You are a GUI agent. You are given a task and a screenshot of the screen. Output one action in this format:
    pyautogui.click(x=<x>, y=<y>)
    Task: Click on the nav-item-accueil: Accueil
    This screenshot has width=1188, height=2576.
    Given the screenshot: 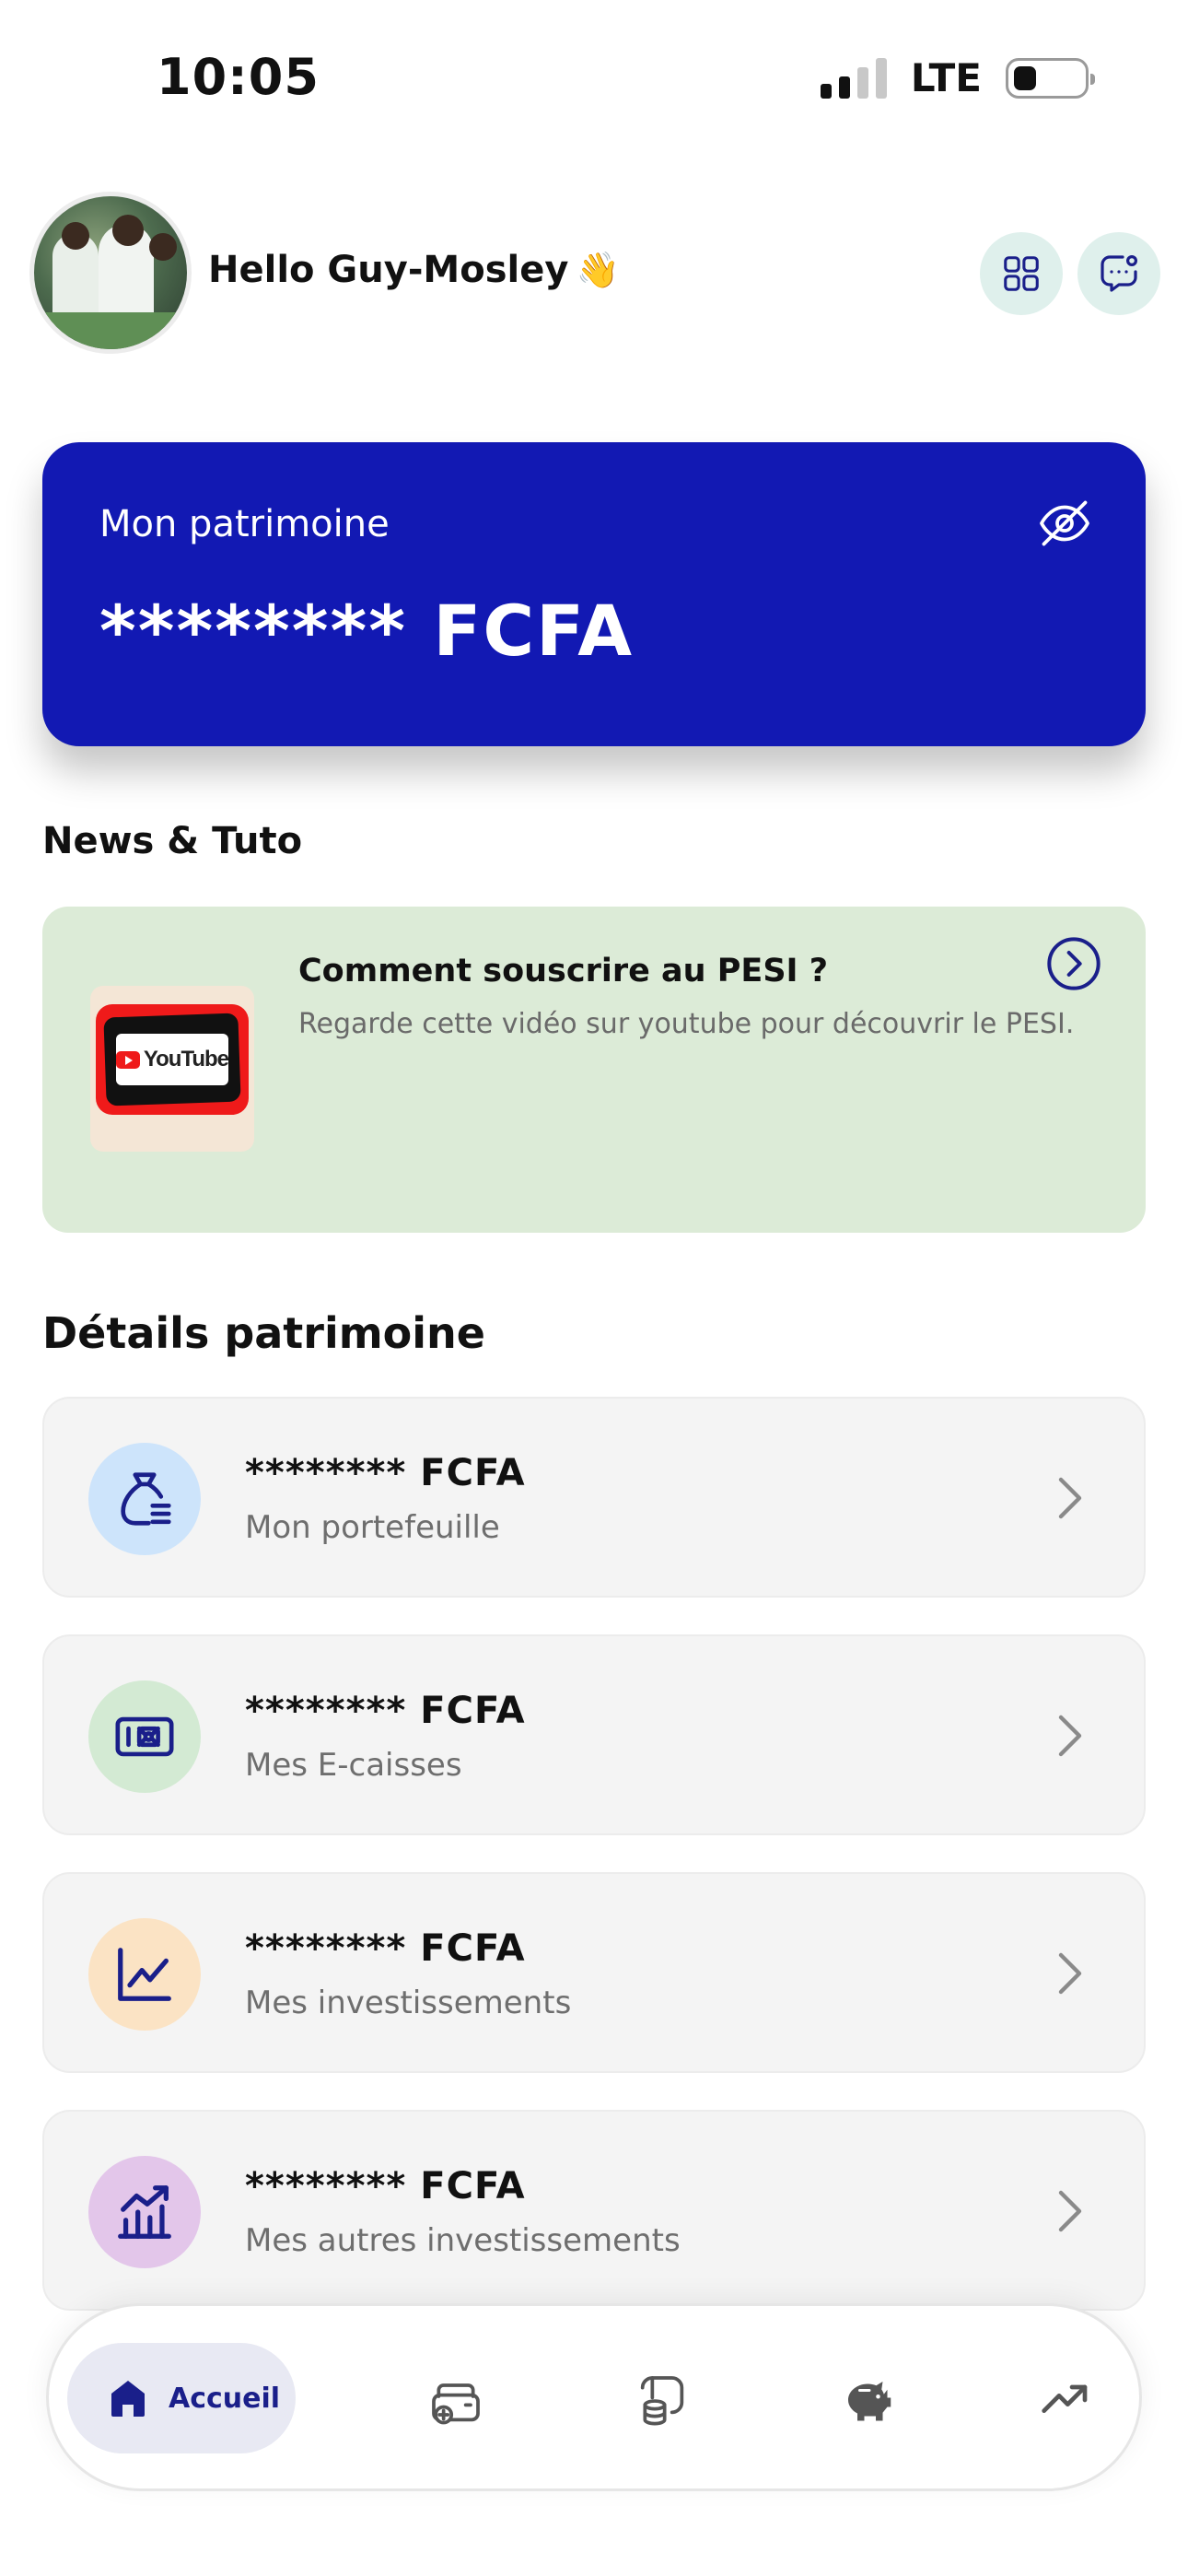 What is the action you would take?
    pyautogui.click(x=181, y=2398)
    